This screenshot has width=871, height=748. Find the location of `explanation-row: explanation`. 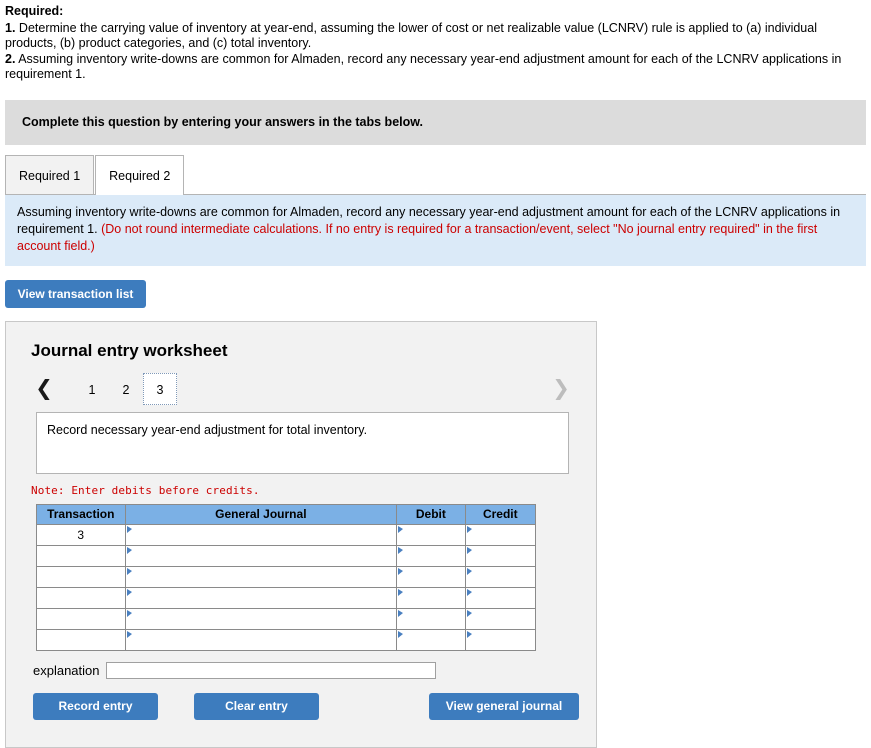

explanation-row: explanation is located at coordinates (314, 670).